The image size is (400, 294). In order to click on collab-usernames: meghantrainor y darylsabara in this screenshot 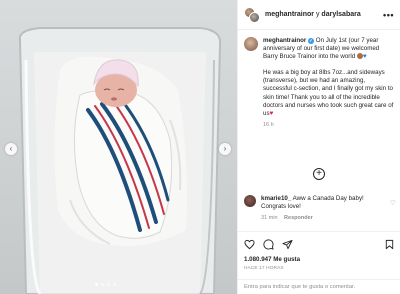, I will do `click(324, 14)`.